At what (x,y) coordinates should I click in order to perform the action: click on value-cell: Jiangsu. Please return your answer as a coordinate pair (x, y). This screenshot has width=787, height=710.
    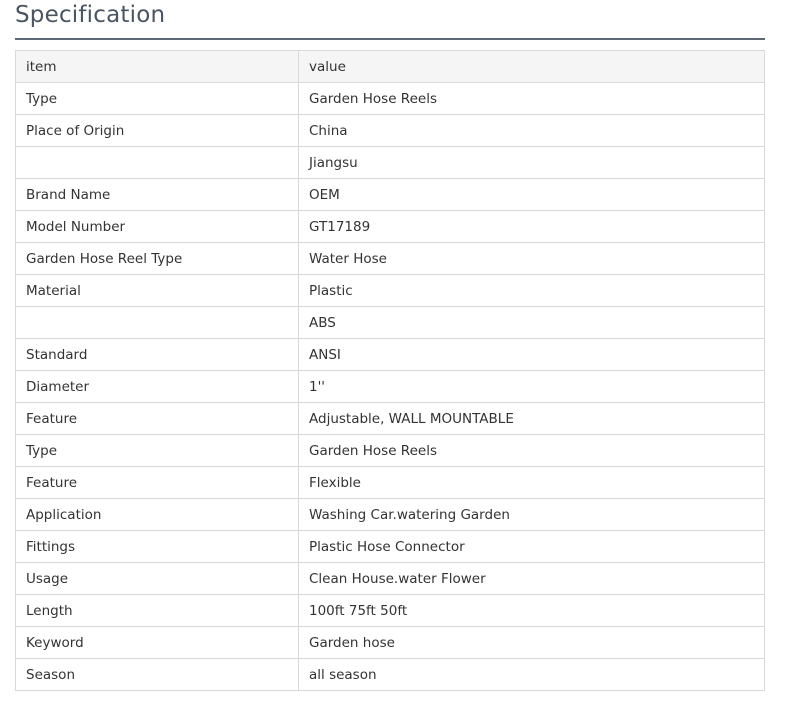
    Looking at the image, I should click on (531, 162).